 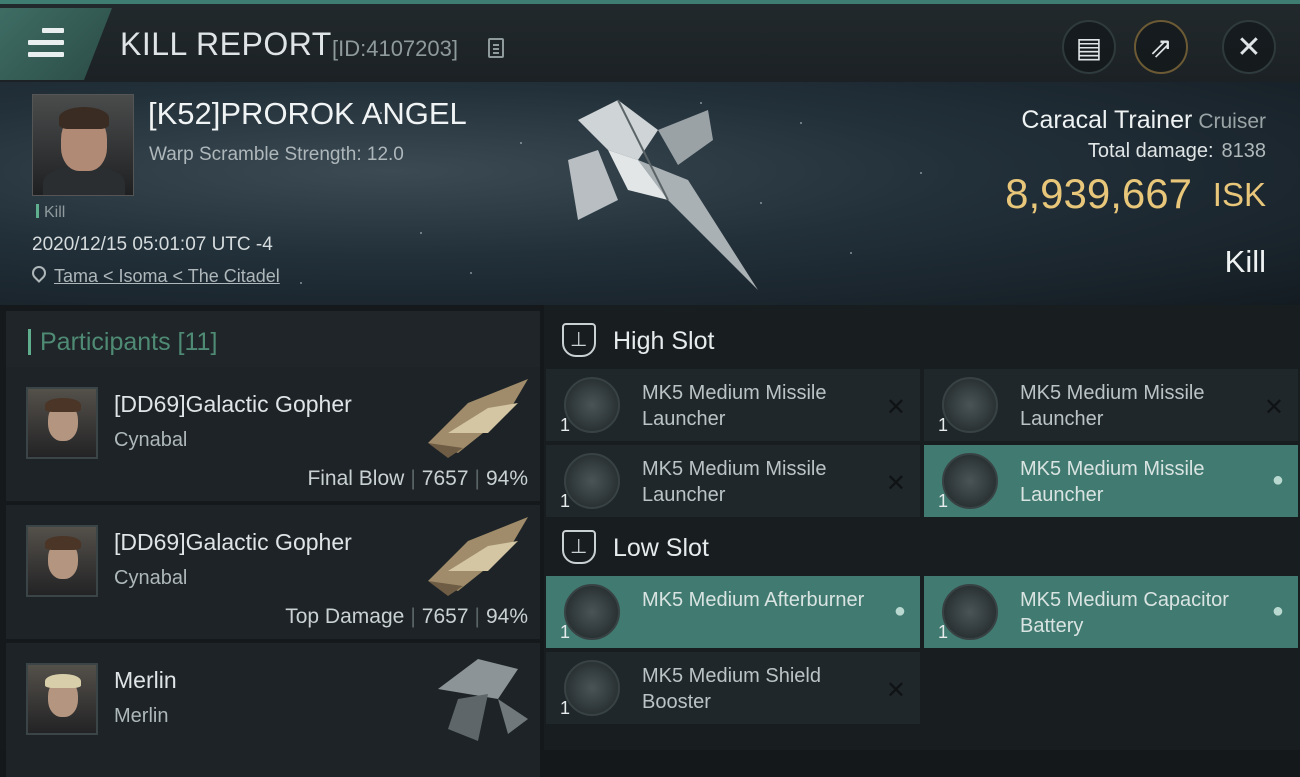 What do you see at coordinates (226, 44) in the screenshot?
I see `page-title: KILL REPORT` at bounding box center [226, 44].